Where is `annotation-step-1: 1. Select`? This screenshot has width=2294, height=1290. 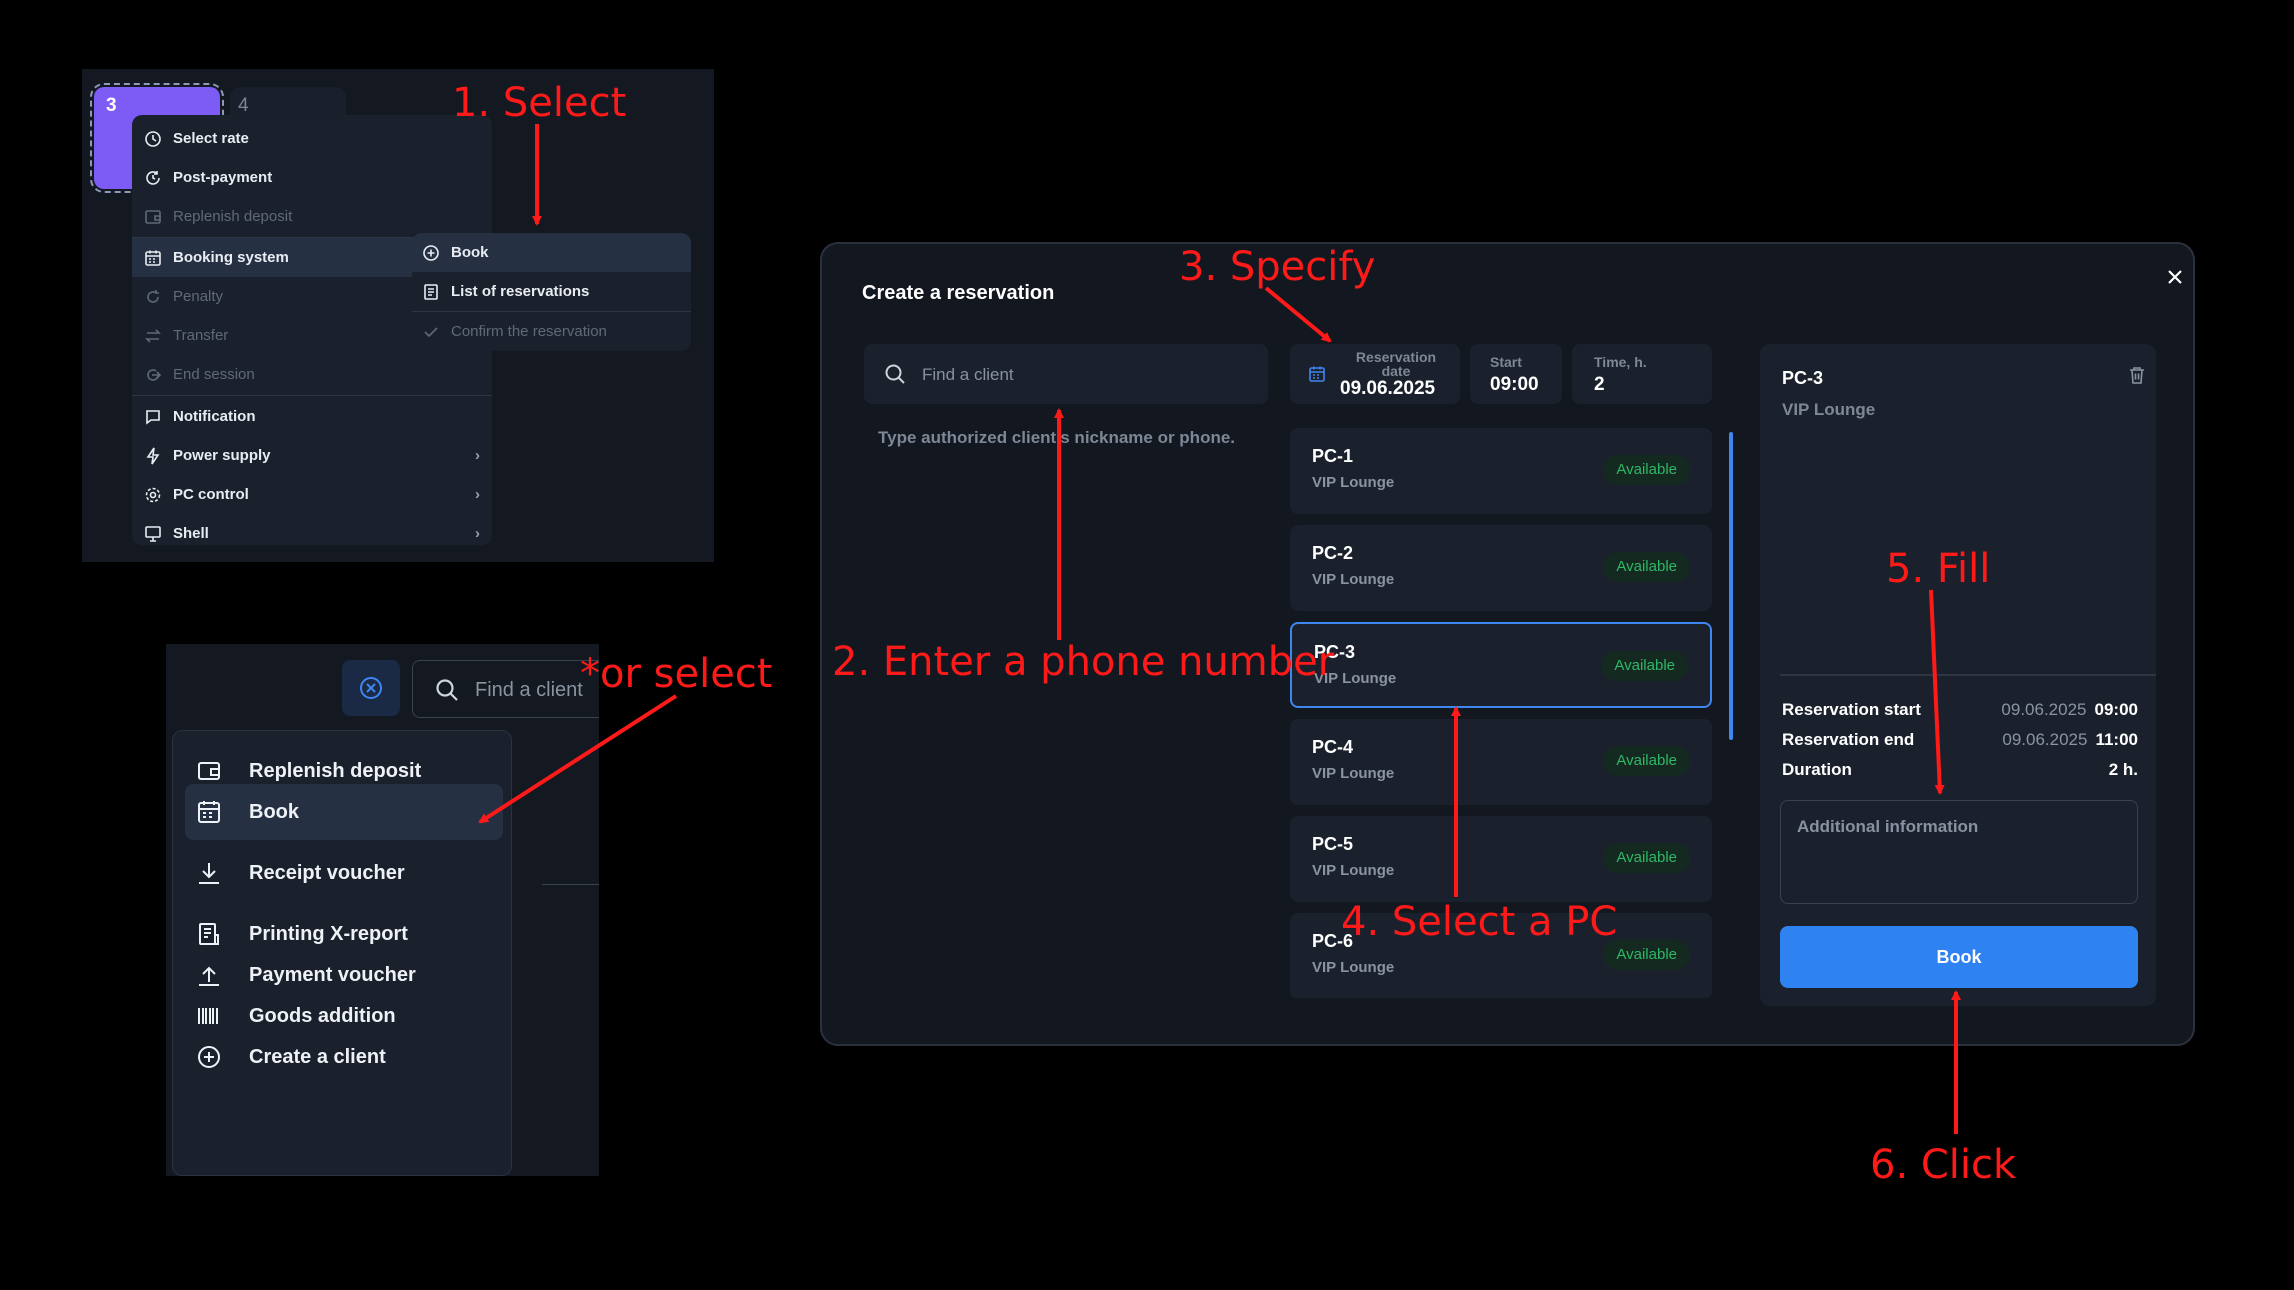 annotation-step-1: 1. Select is located at coordinates (539, 103).